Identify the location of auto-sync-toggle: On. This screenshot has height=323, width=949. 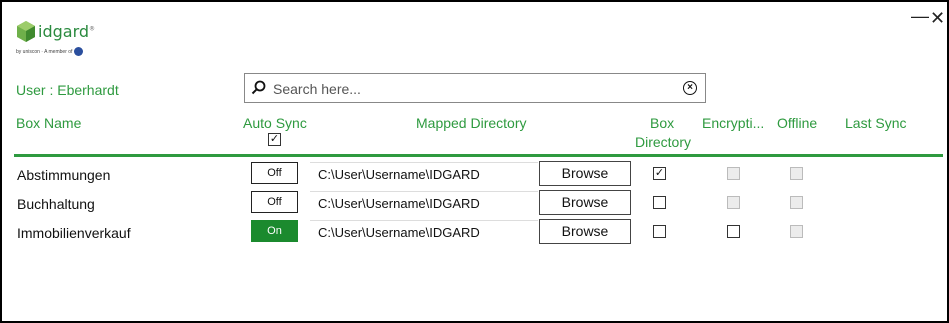
(274, 231).